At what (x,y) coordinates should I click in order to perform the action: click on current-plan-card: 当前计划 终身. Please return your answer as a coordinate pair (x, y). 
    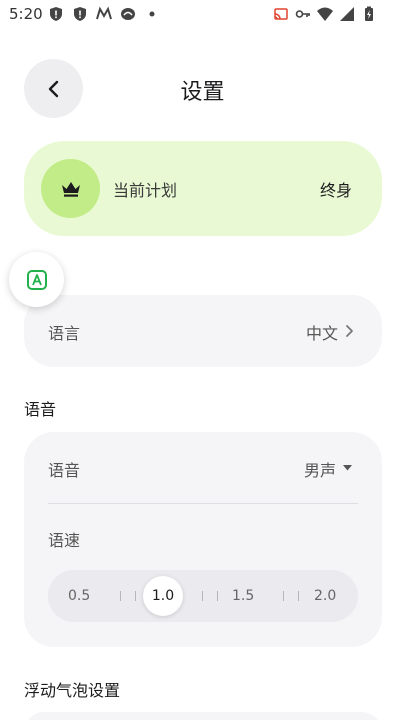
    Looking at the image, I should click on (203, 188).